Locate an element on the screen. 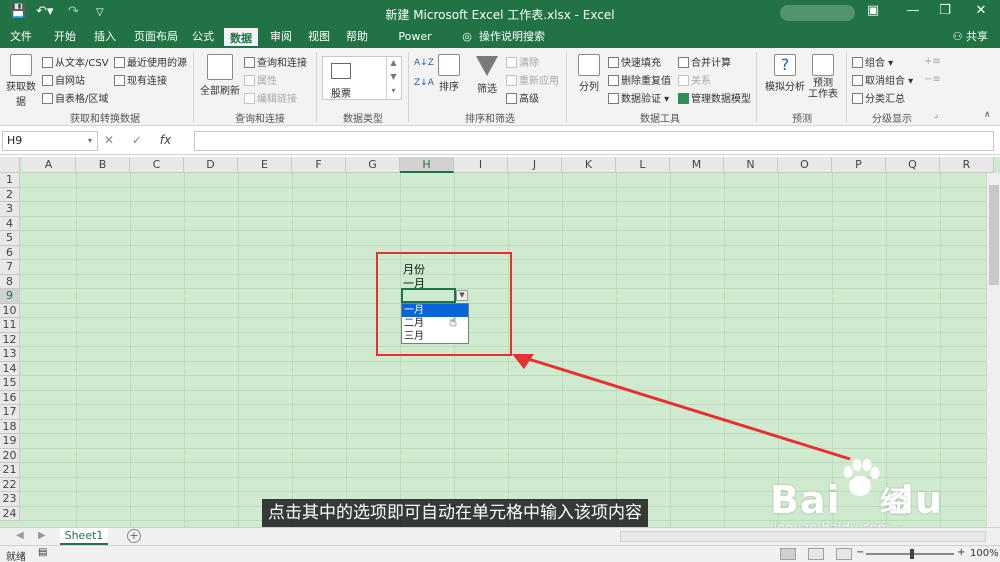  text-to-columns-button: 分列 is located at coordinates (589, 73).